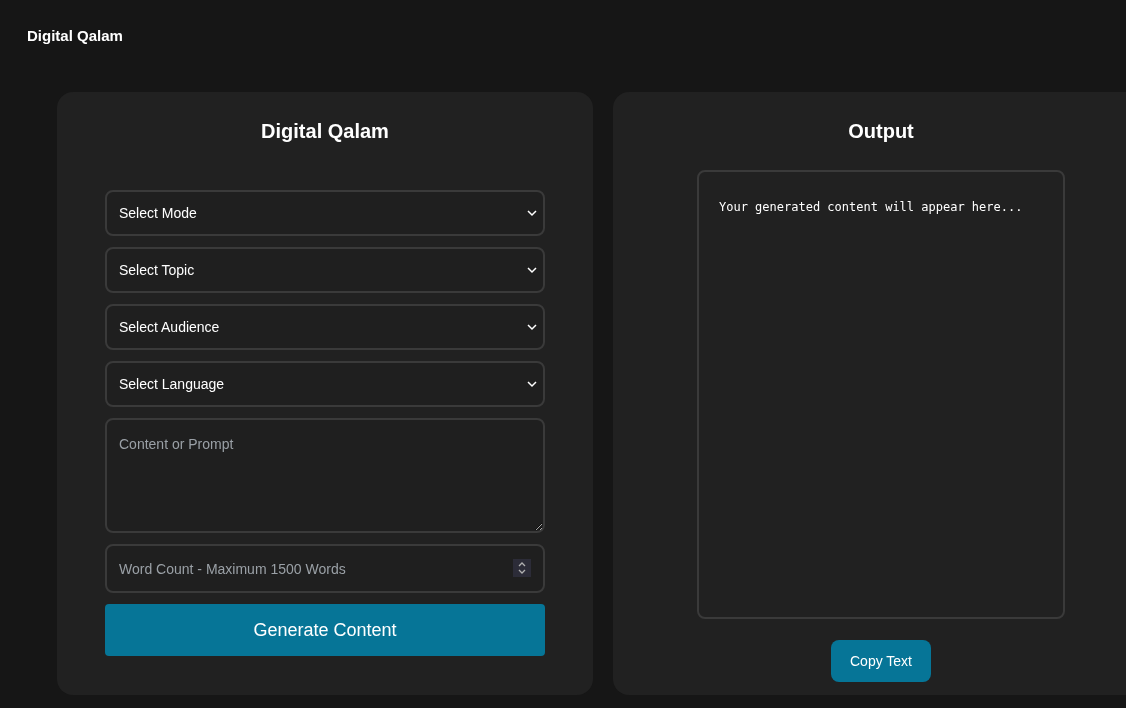 This screenshot has height=708, width=1126. What do you see at coordinates (158, 213) in the screenshot?
I see `dropdown-label: Select Mode` at bounding box center [158, 213].